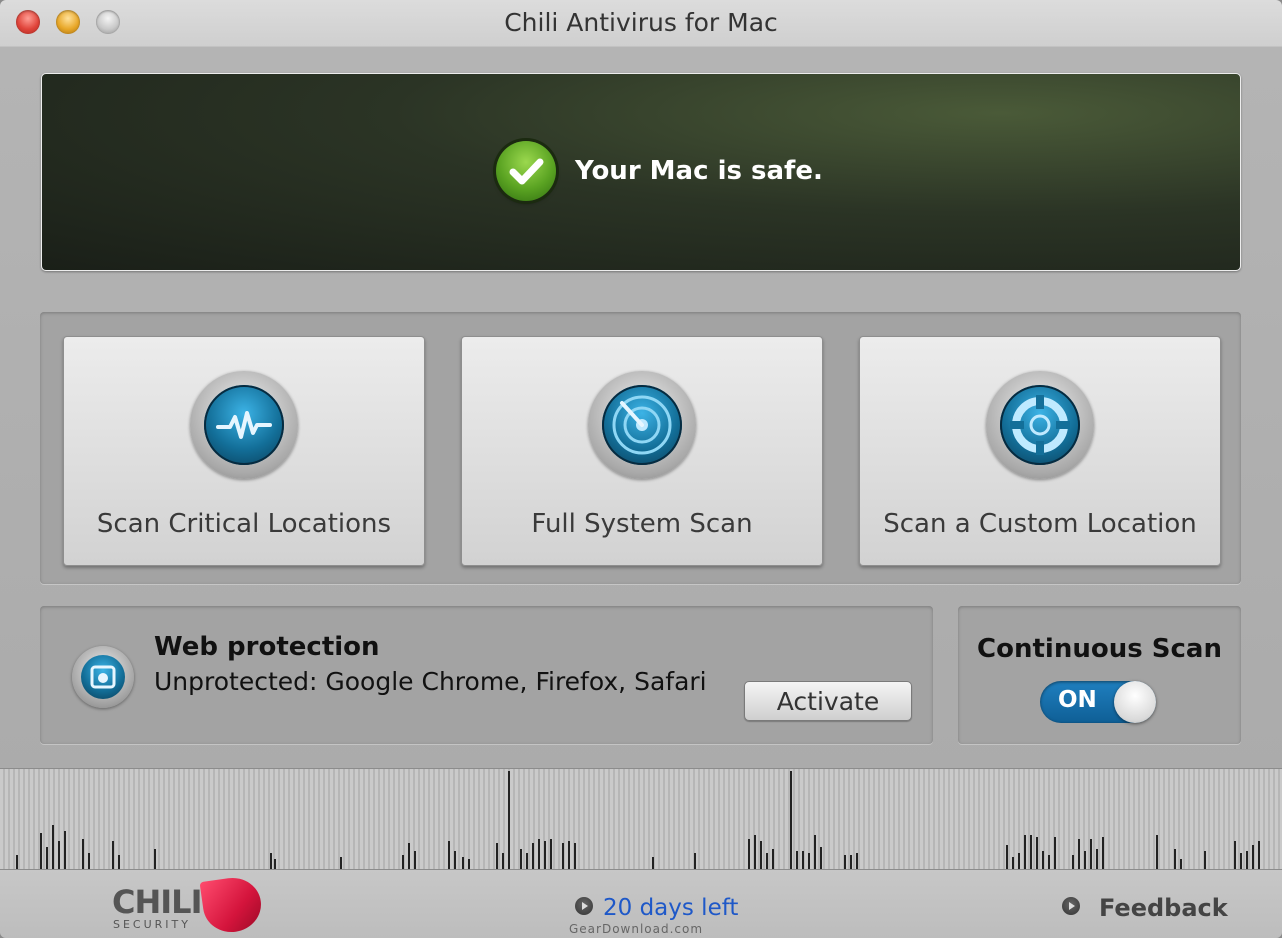 This screenshot has height=938, width=1282. I want to click on feedback-link: Feedback, so click(1163, 908).